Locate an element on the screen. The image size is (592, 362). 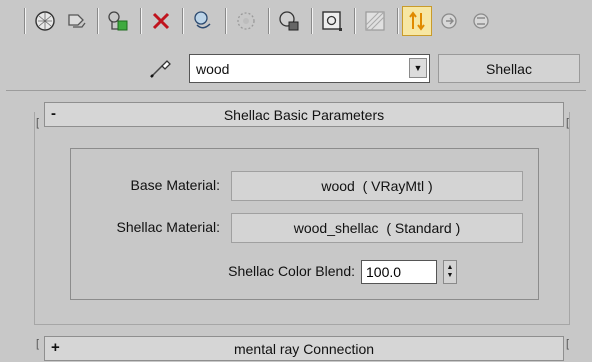
material-effects-channel-button is located at coordinates (289, 21).